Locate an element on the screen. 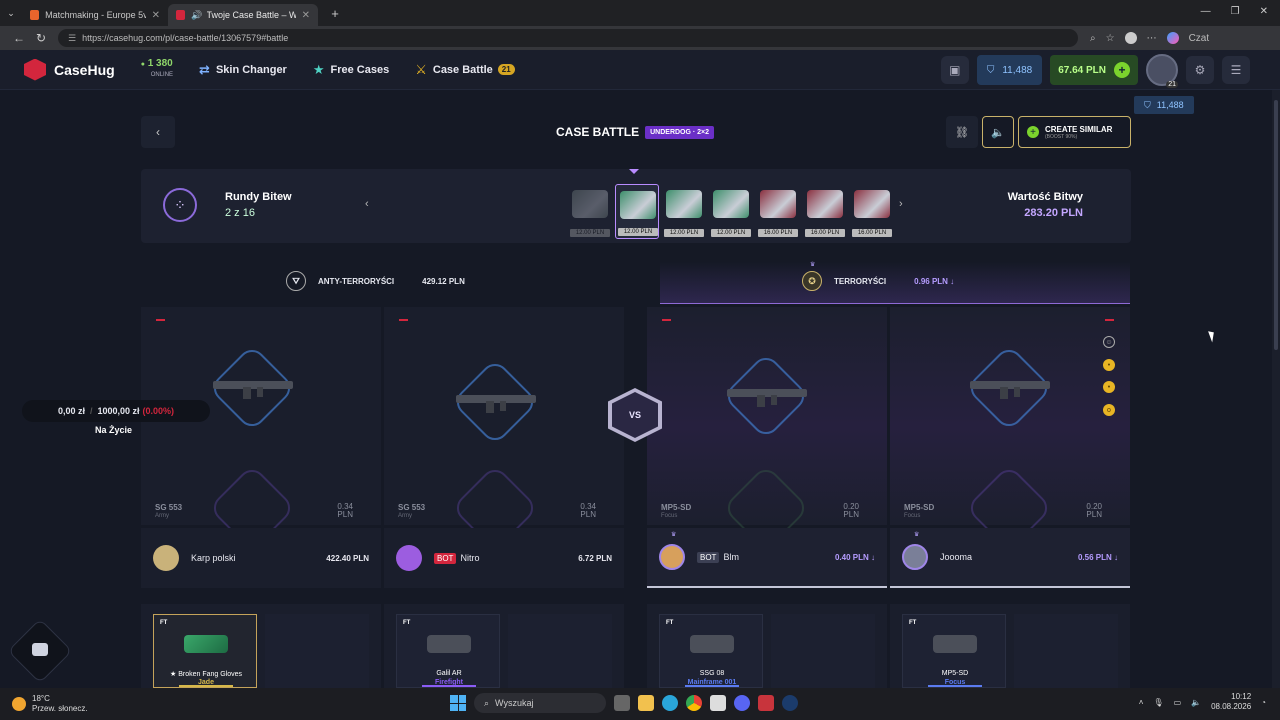  sub-gems-balance: ⛉ 11,488 is located at coordinates (1164, 105).